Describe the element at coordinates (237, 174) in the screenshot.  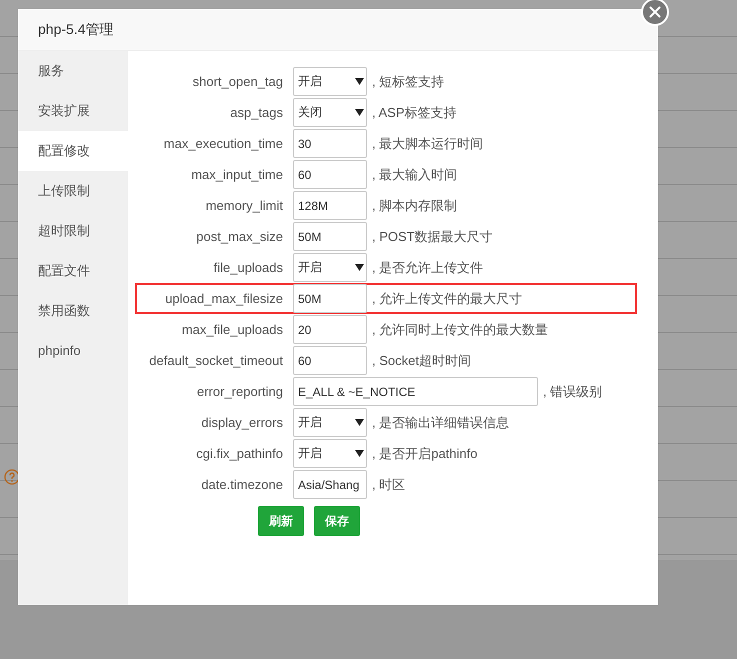
I see `setting-label: max_input_time` at that location.